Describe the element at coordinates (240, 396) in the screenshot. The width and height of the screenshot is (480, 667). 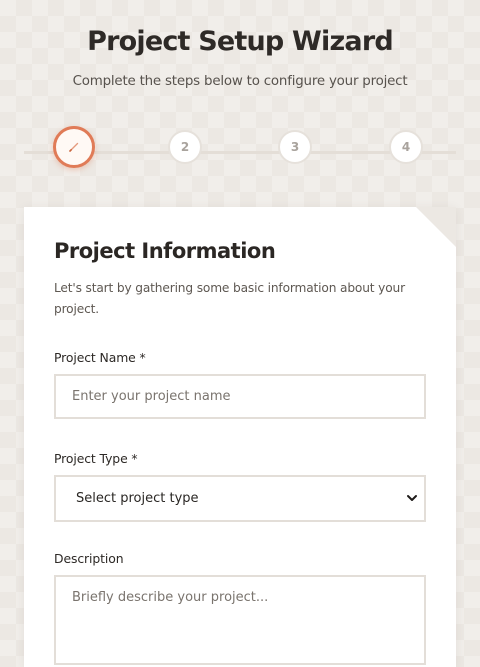
I see `project-name-input` at that location.